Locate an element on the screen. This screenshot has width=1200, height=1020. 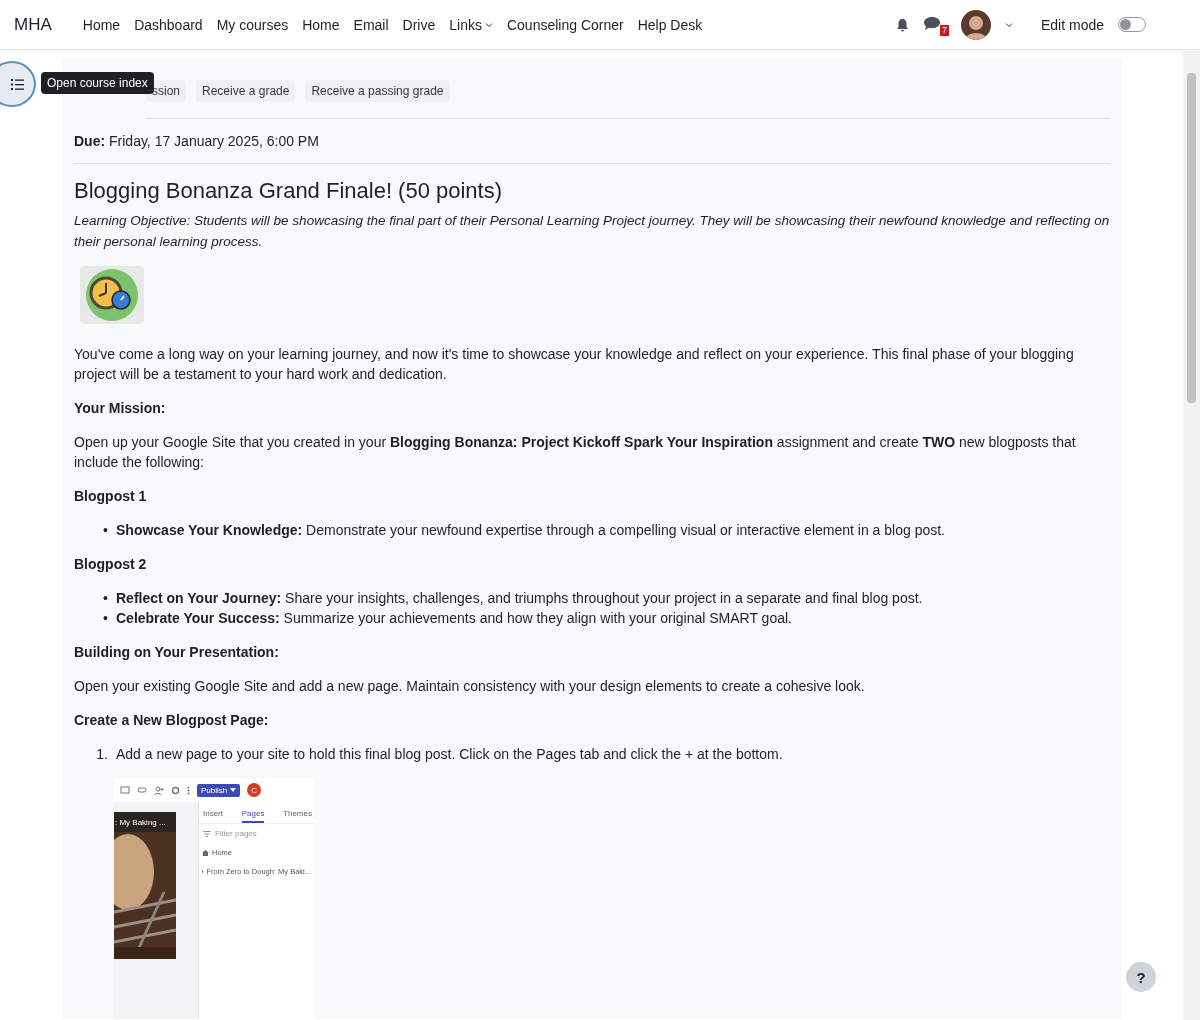
tab-label: Insert is located at coordinates (213, 814).